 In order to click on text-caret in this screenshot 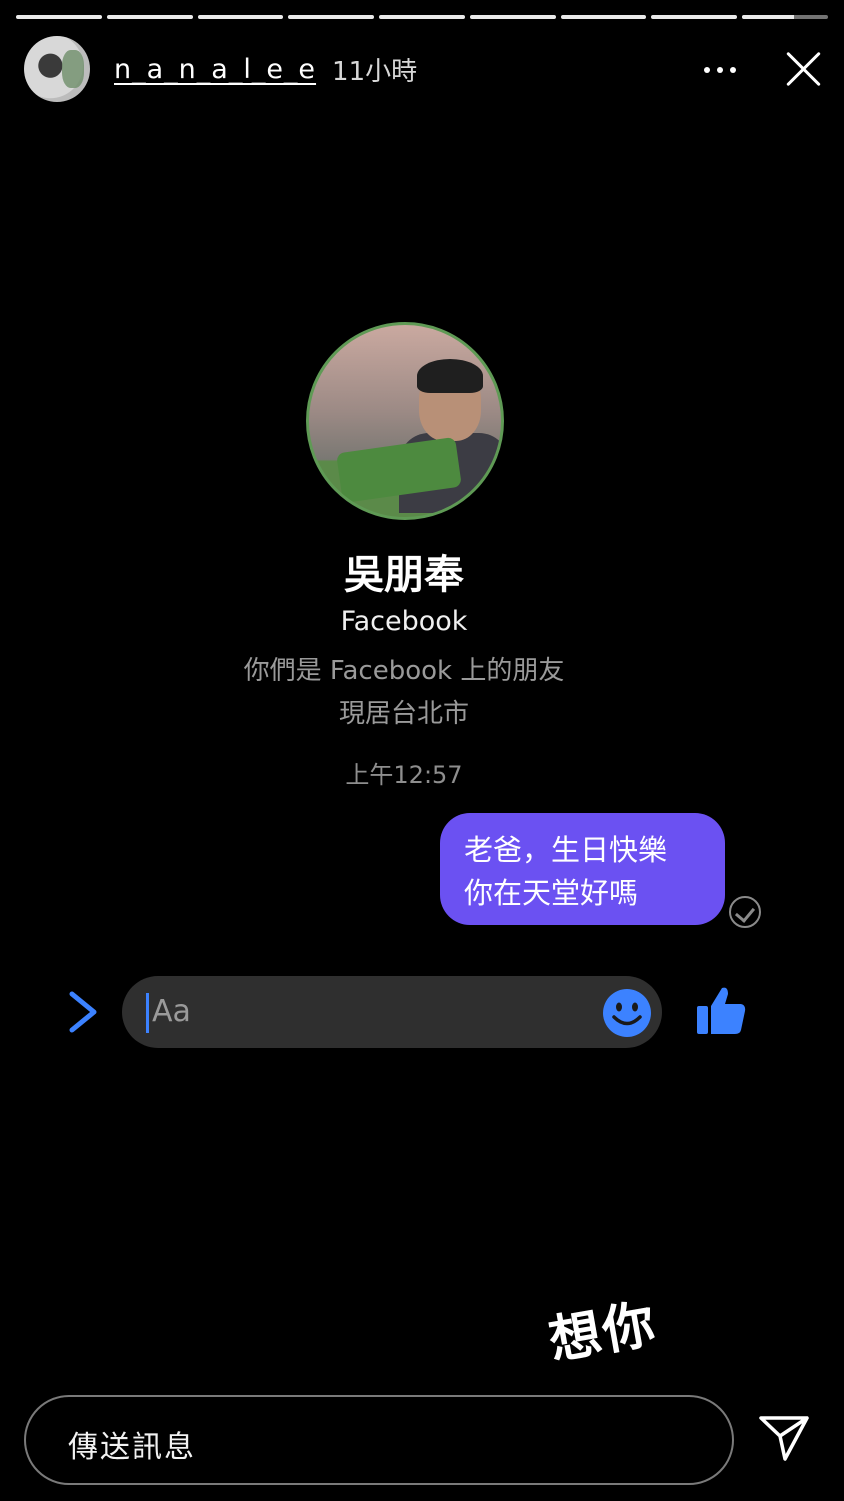, I will do `click(147, 1013)`.